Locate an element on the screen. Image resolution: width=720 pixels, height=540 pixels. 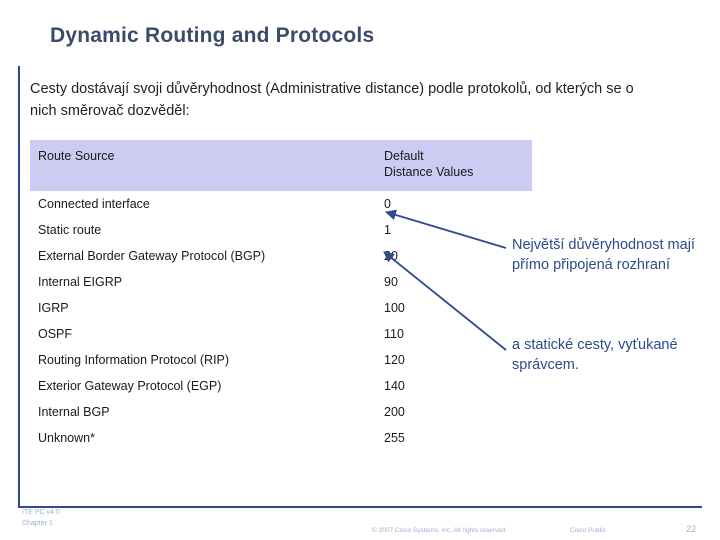
table-row: Internal BGP 200 is located at coordinates (281, 412).